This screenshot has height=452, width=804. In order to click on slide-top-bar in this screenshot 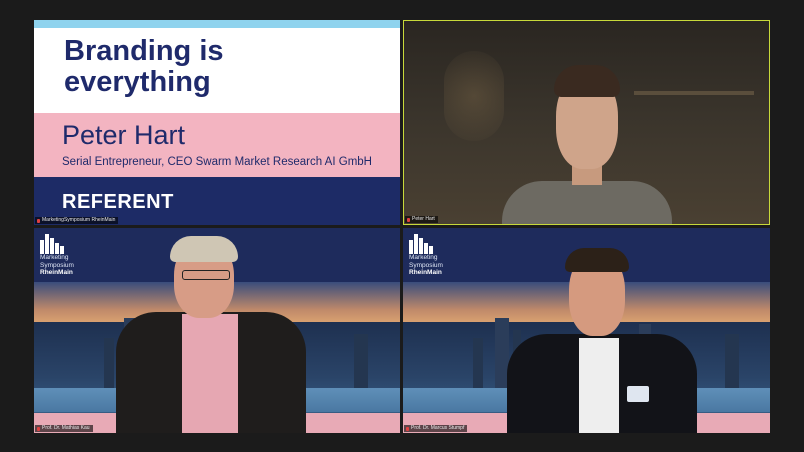, I will do `click(217, 24)`.